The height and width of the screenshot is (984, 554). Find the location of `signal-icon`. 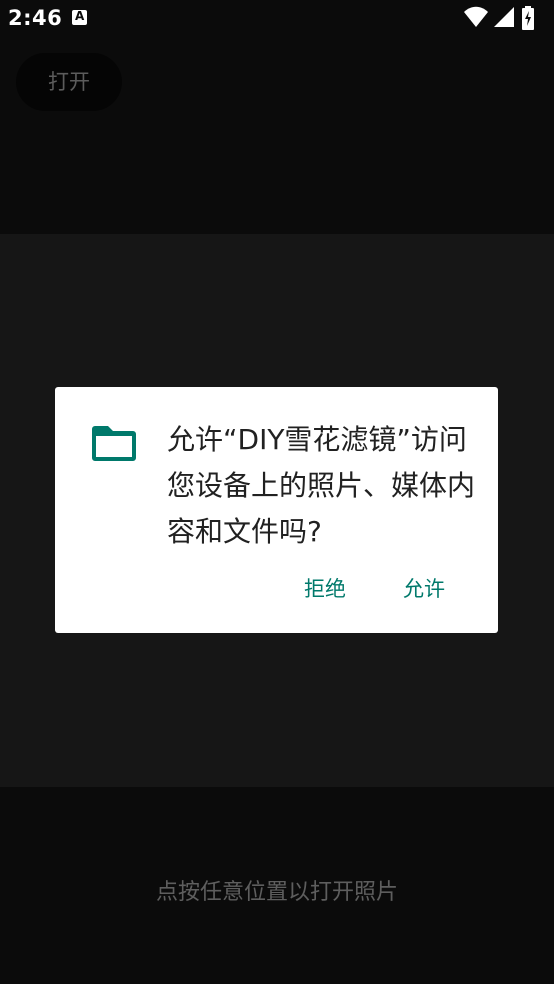

signal-icon is located at coordinates (504, 17).